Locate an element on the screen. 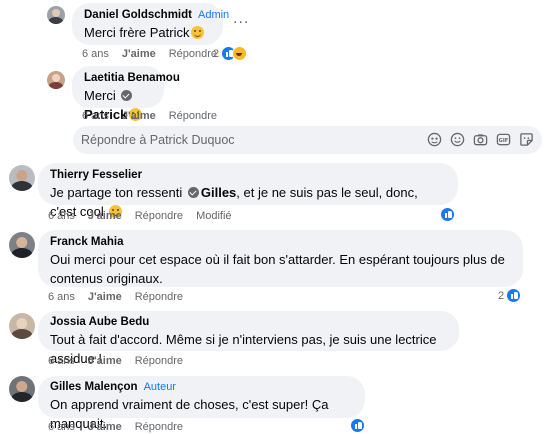  comment-author: Thierry Fesselier is located at coordinates (96, 175).